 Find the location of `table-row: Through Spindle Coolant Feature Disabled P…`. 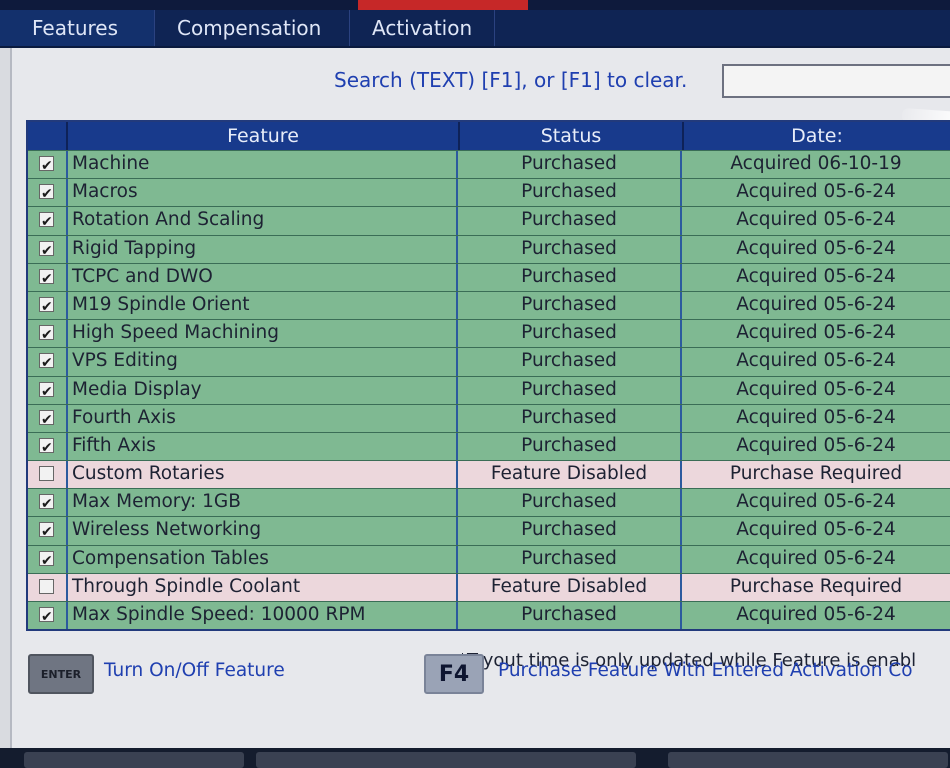

table-row: Through Spindle Coolant Feature Disabled P… is located at coordinates (489, 586).